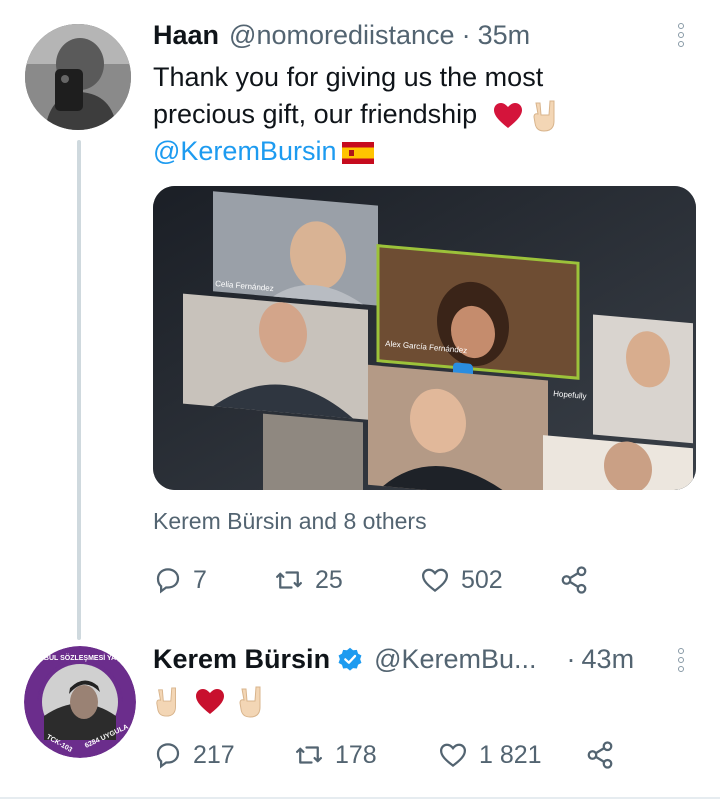 The width and height of the screenshot is (720, 805). I want to click on author-handle: @nomorediistance, so click(342, 35).